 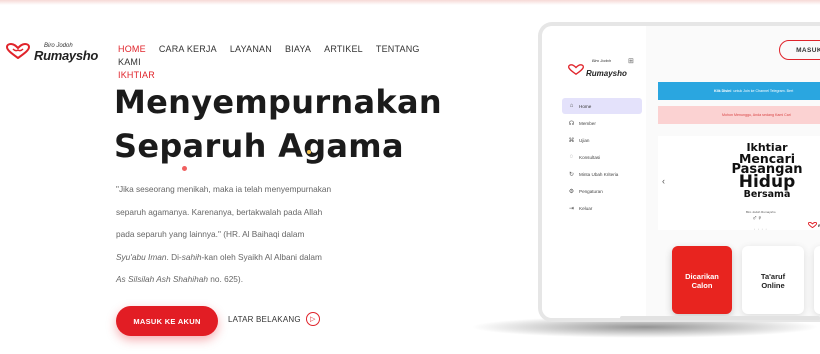 I want to click on nav-home: HOME, so click(x=132, y=49).